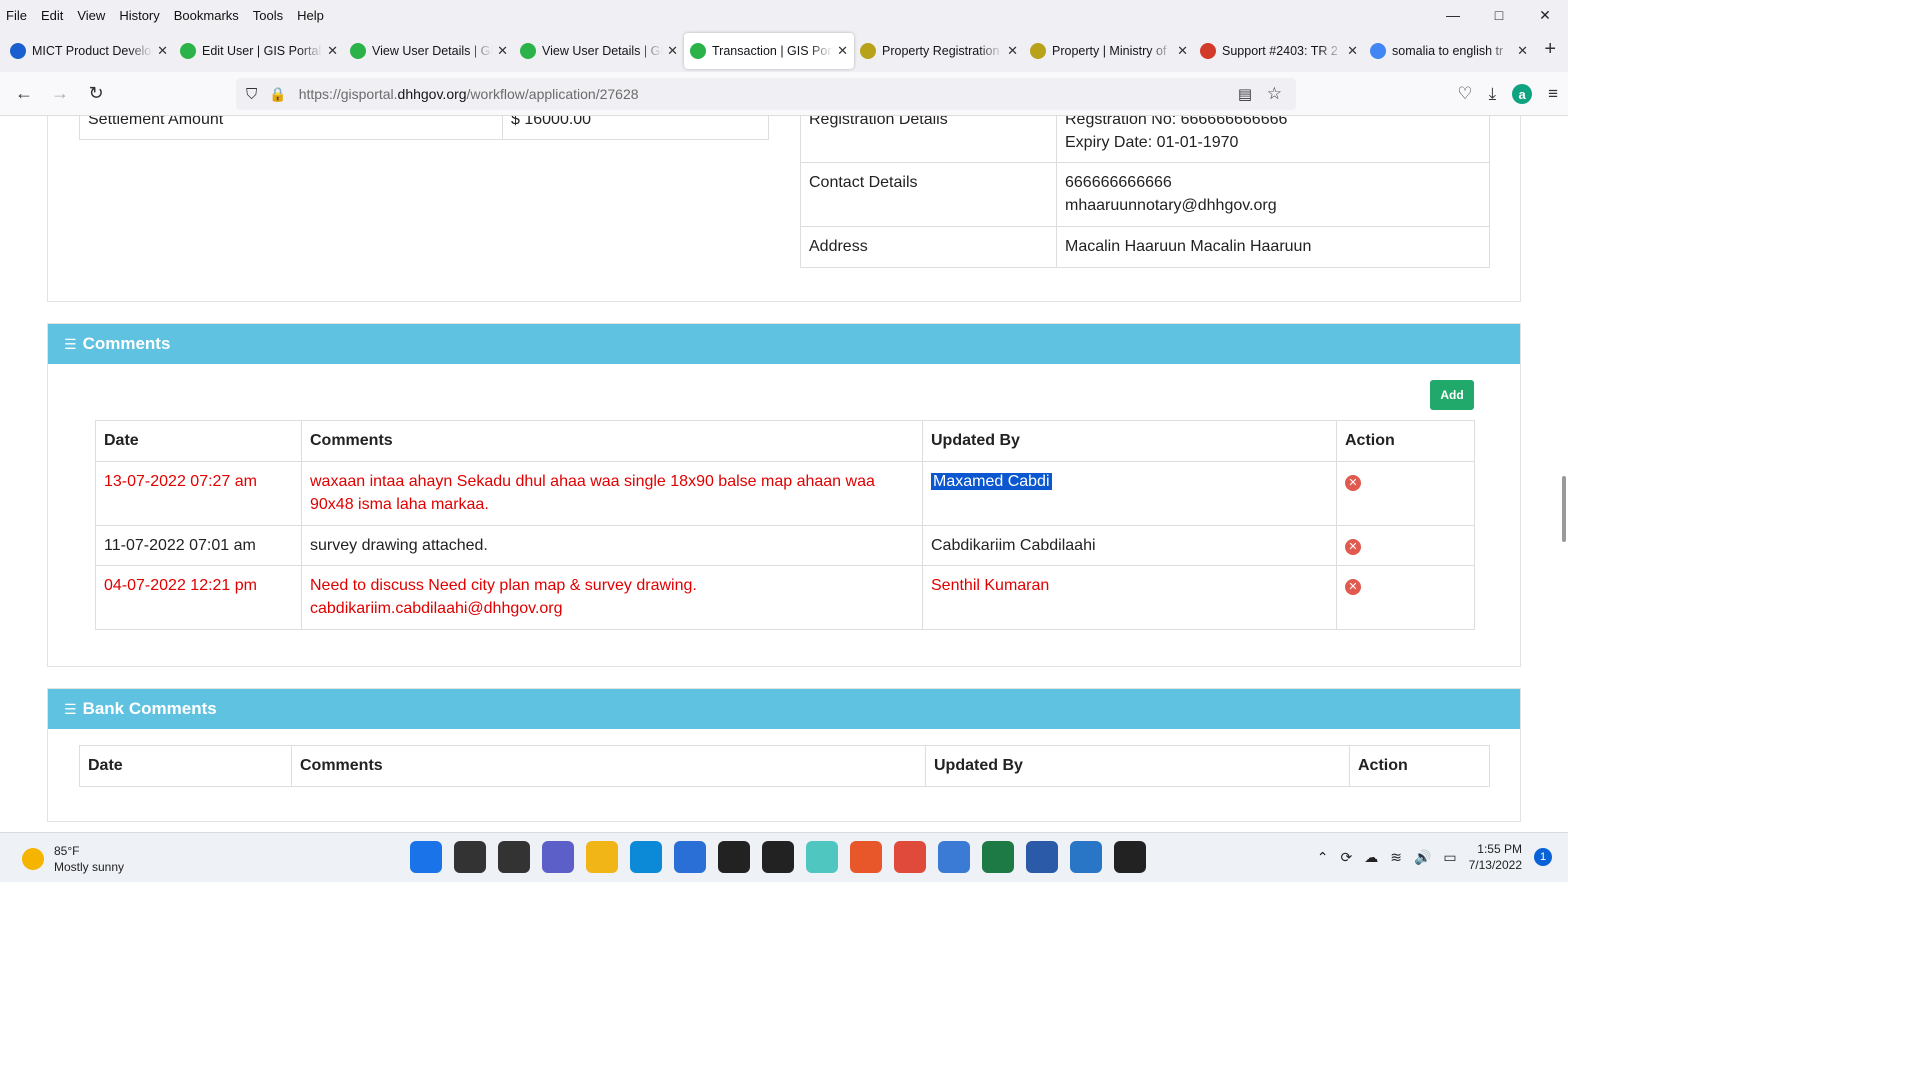  I want to click on clock: 1:55 PM 7/13/2022, so click(1495, 857).